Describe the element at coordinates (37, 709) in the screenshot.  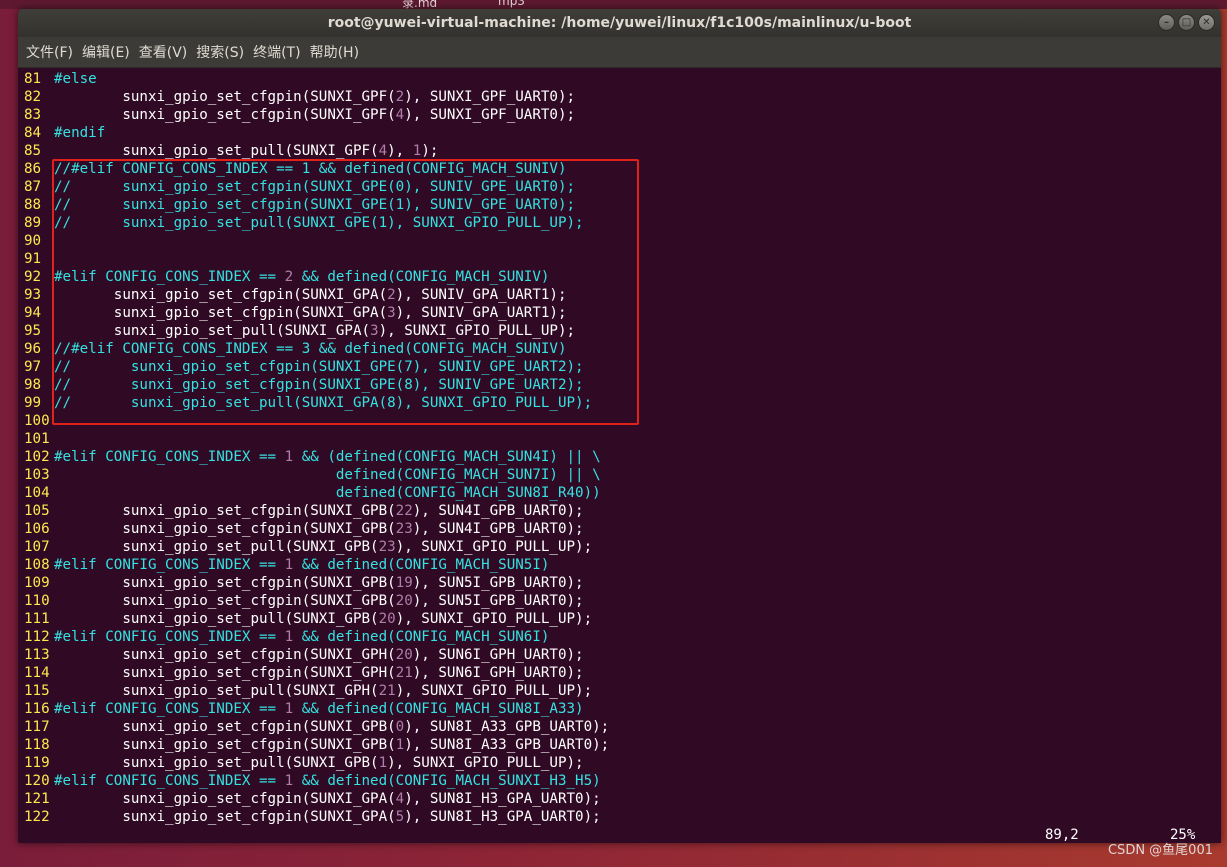
I see `line-number: 116` at that location.